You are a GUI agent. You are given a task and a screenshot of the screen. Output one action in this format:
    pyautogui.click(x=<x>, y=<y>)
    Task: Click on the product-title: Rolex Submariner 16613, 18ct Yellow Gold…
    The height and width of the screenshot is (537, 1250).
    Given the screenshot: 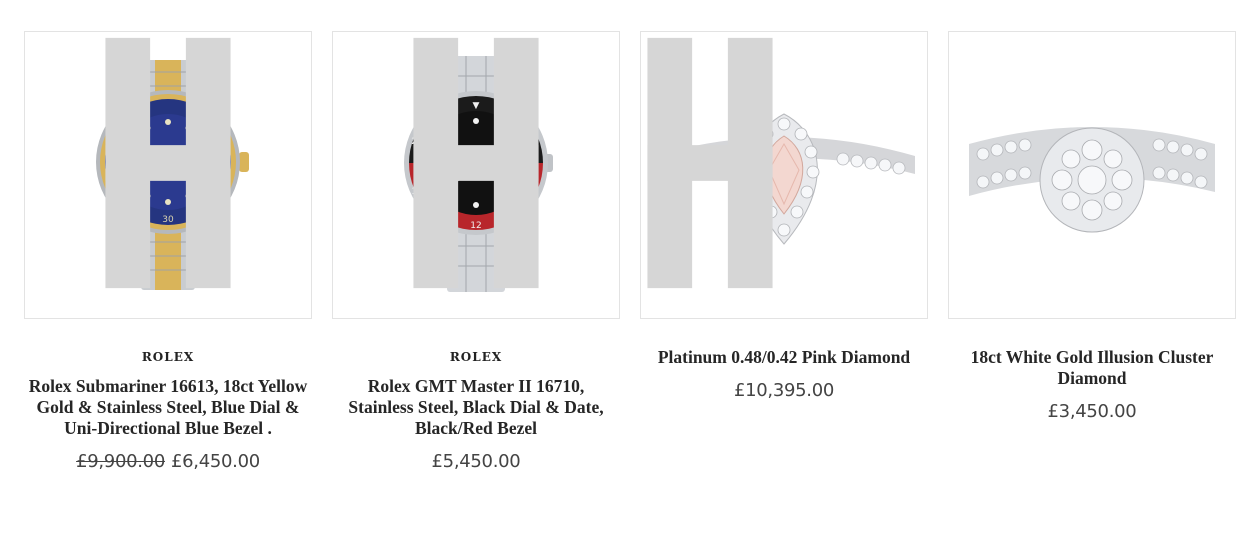 What is the action you would take?
    pyautogui.click(x=168, y=407)
    